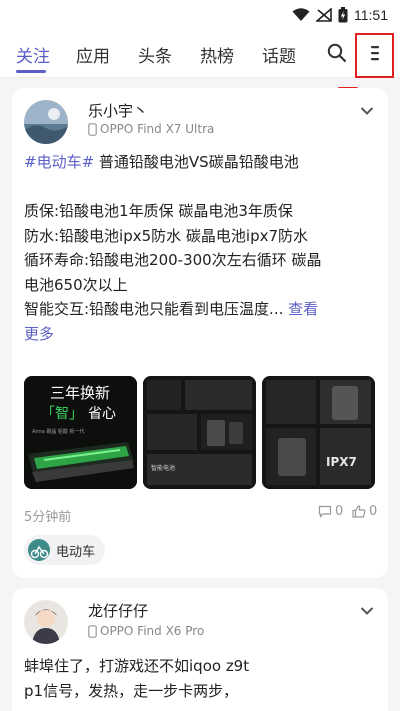  What do you see at coordinates (166, 235) in the screenshot?
I see `post-line: 防水:铅酸电池ipx5防水 碳晶电池ipx7防水` at bounding box center [166, 235].